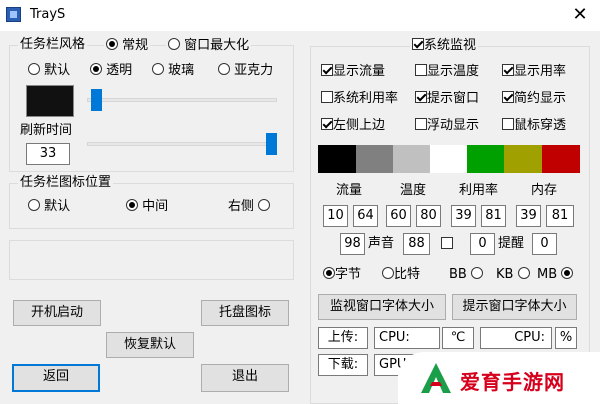 The width and height of the screenshot is (600, 404). What do you see at coordinates (508, 70) in the screenshot?
I see `check-show-usage-box` at bounding box center [508, 70].